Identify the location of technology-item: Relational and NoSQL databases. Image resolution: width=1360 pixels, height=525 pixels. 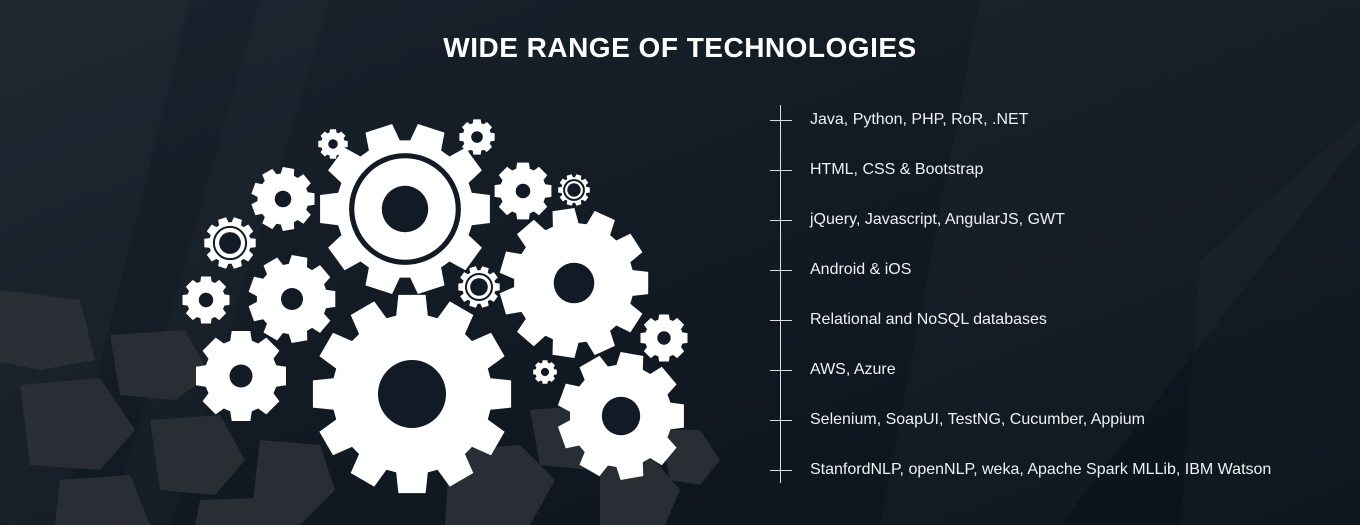
(908, 320).